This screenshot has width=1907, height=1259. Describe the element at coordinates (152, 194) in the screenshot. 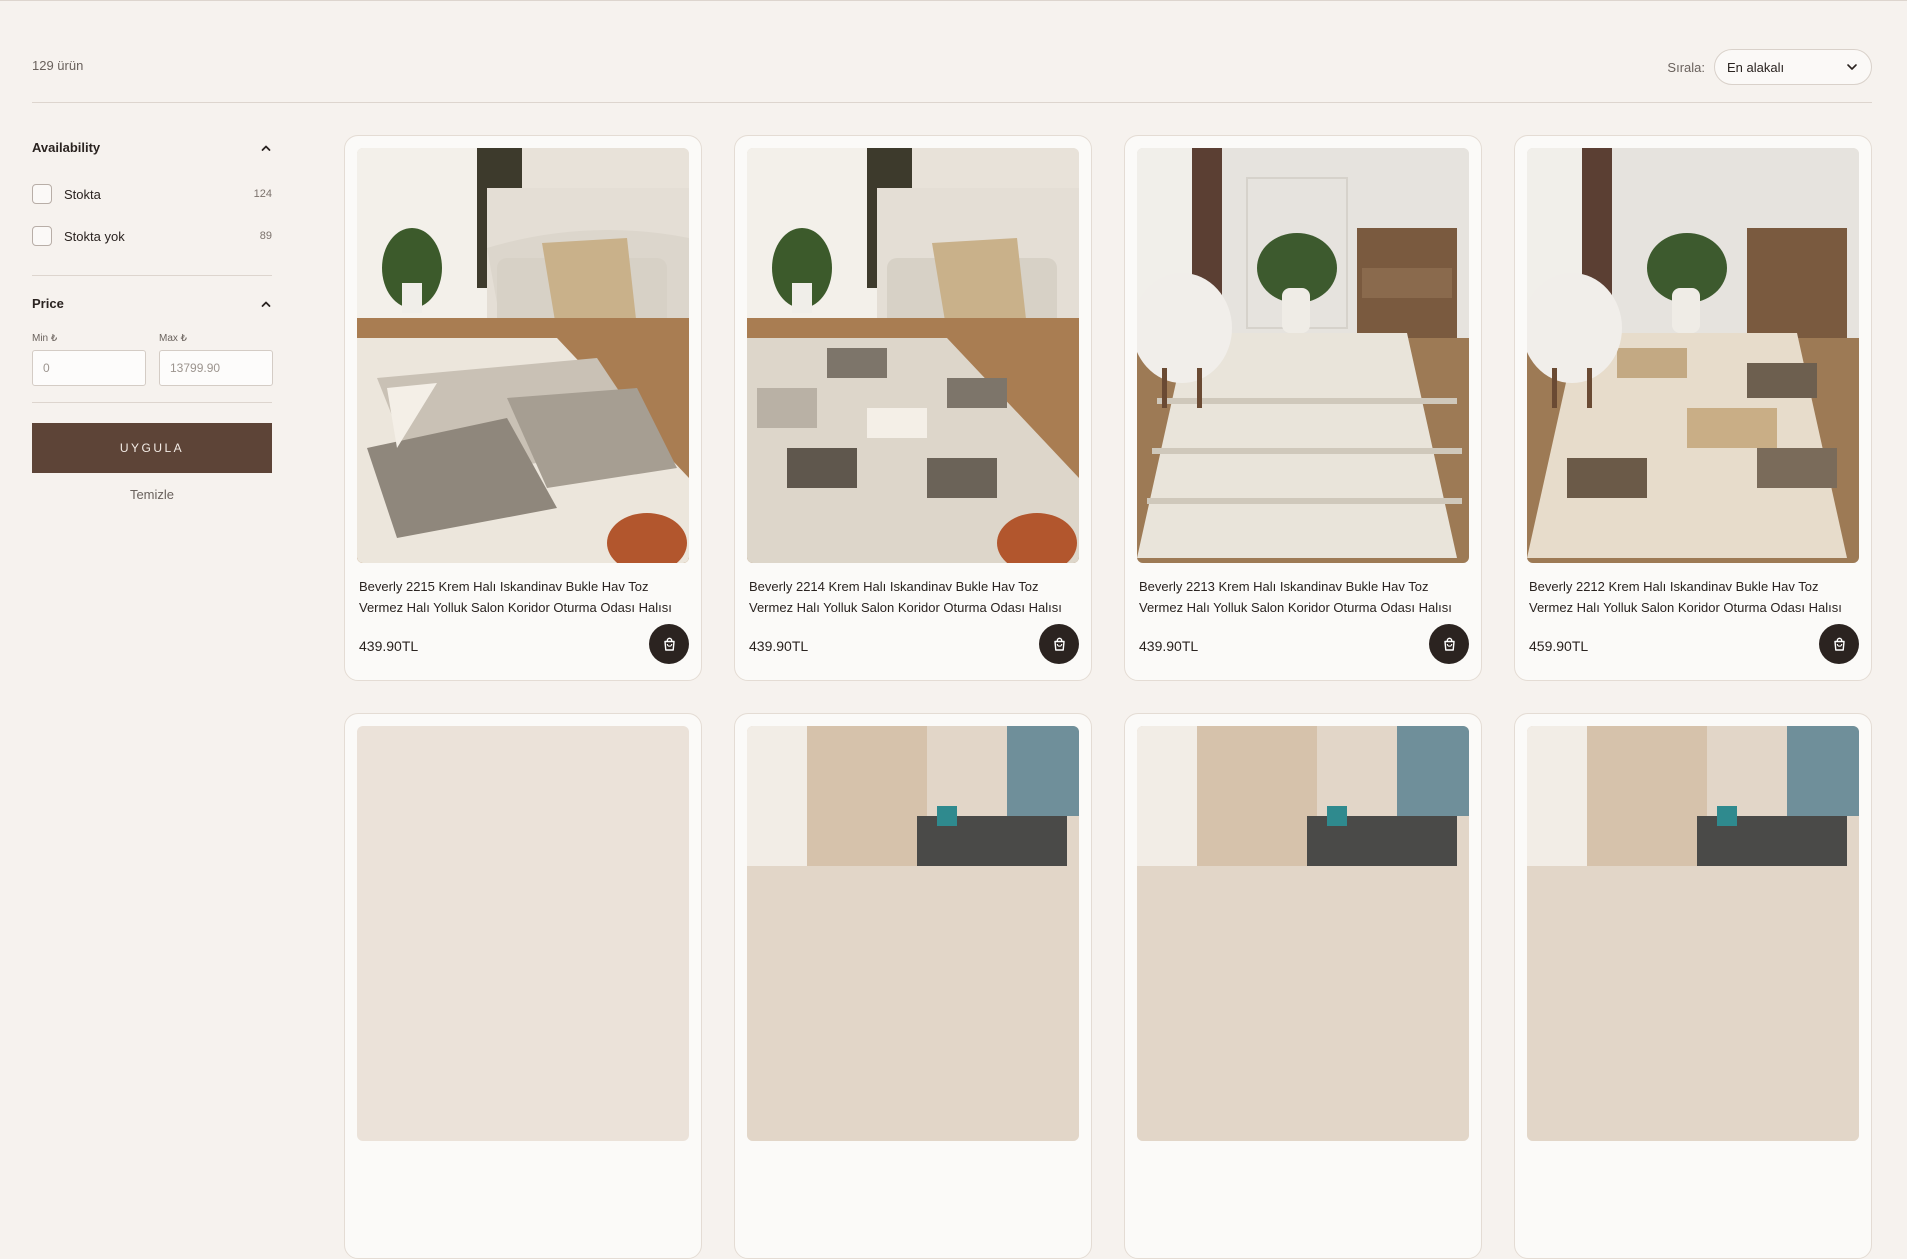

I see `availability-option-in-stock: Stokta 124` at that location.